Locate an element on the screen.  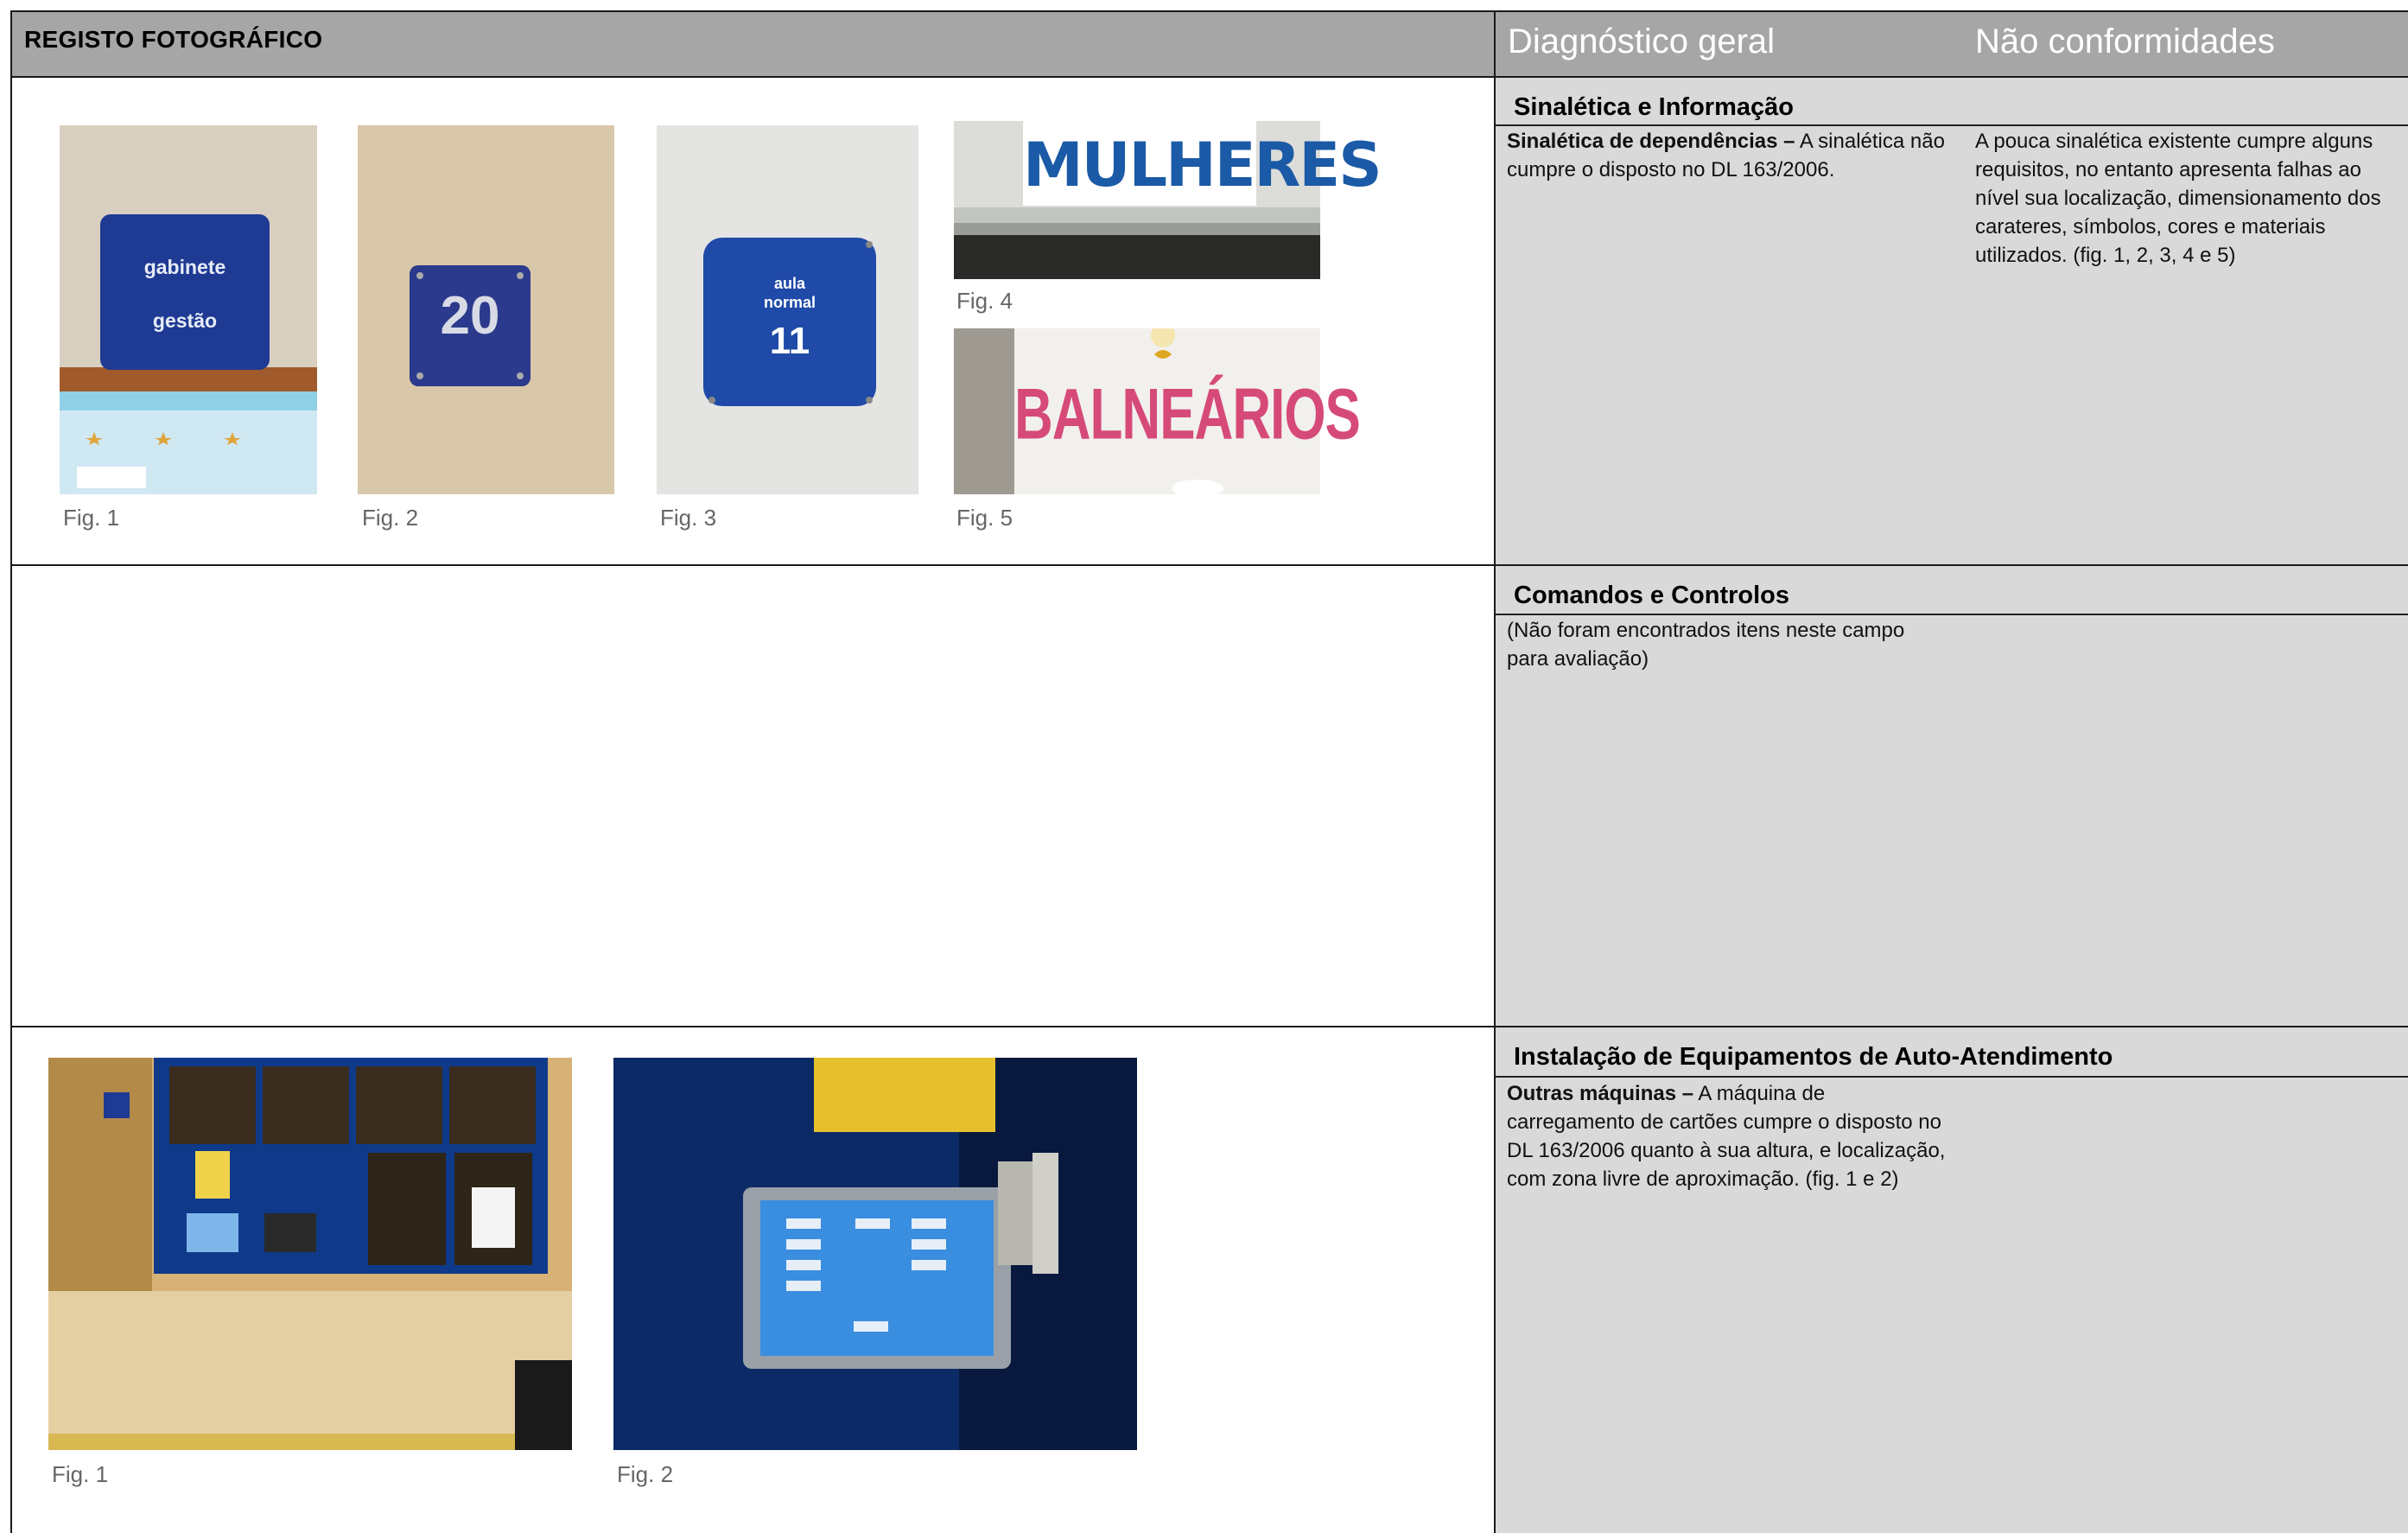
sign-text-mulheres: MULHERES is located at coordinates (1202, 165).